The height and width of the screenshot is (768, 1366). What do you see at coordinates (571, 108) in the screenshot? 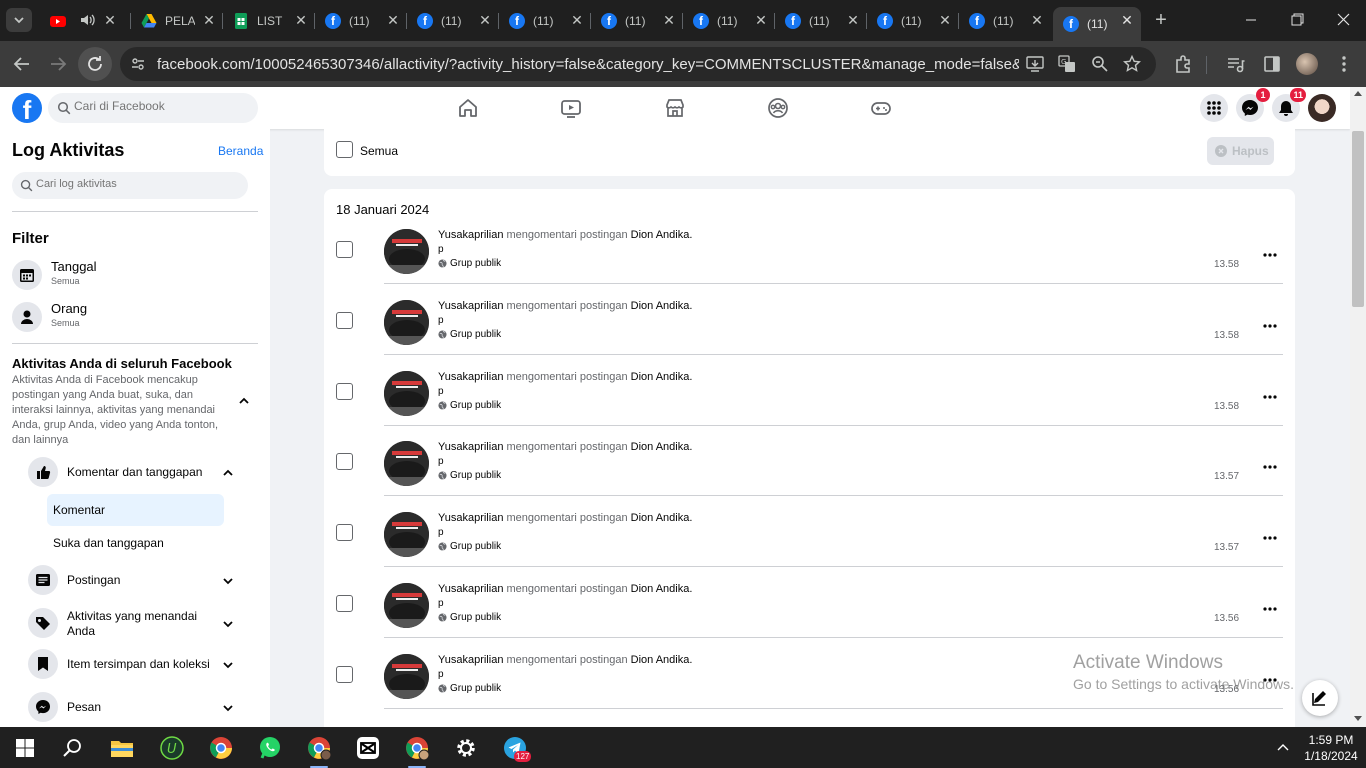
I see `video-icon` at bounding box center [571, 108].